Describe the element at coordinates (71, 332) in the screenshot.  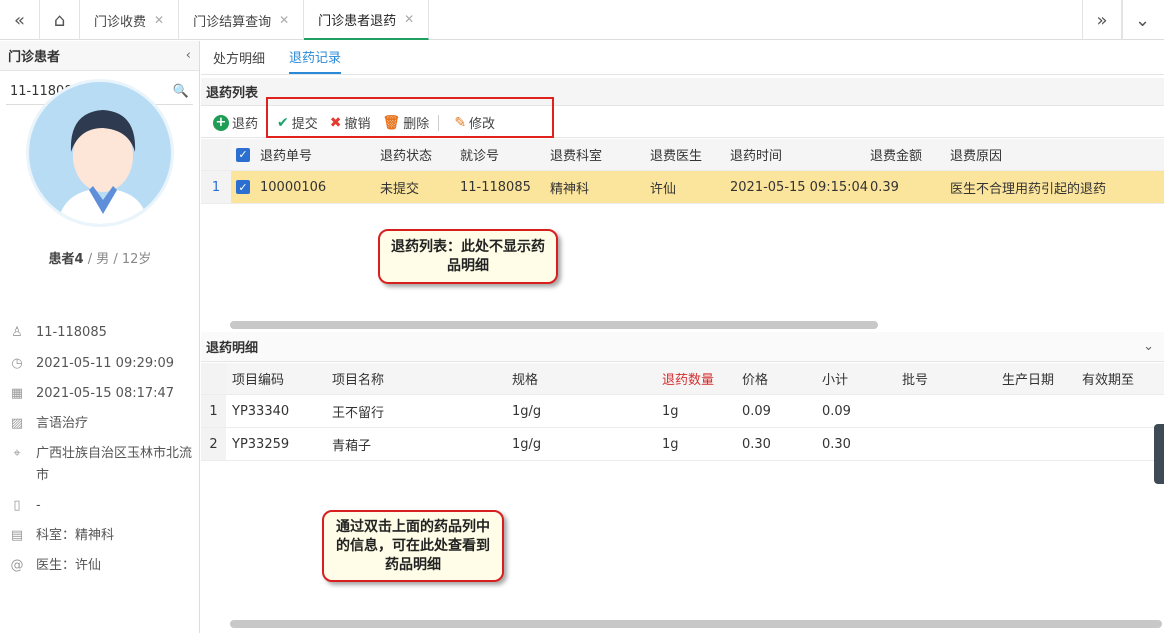
I see `info-text: 11-118085` at that location.